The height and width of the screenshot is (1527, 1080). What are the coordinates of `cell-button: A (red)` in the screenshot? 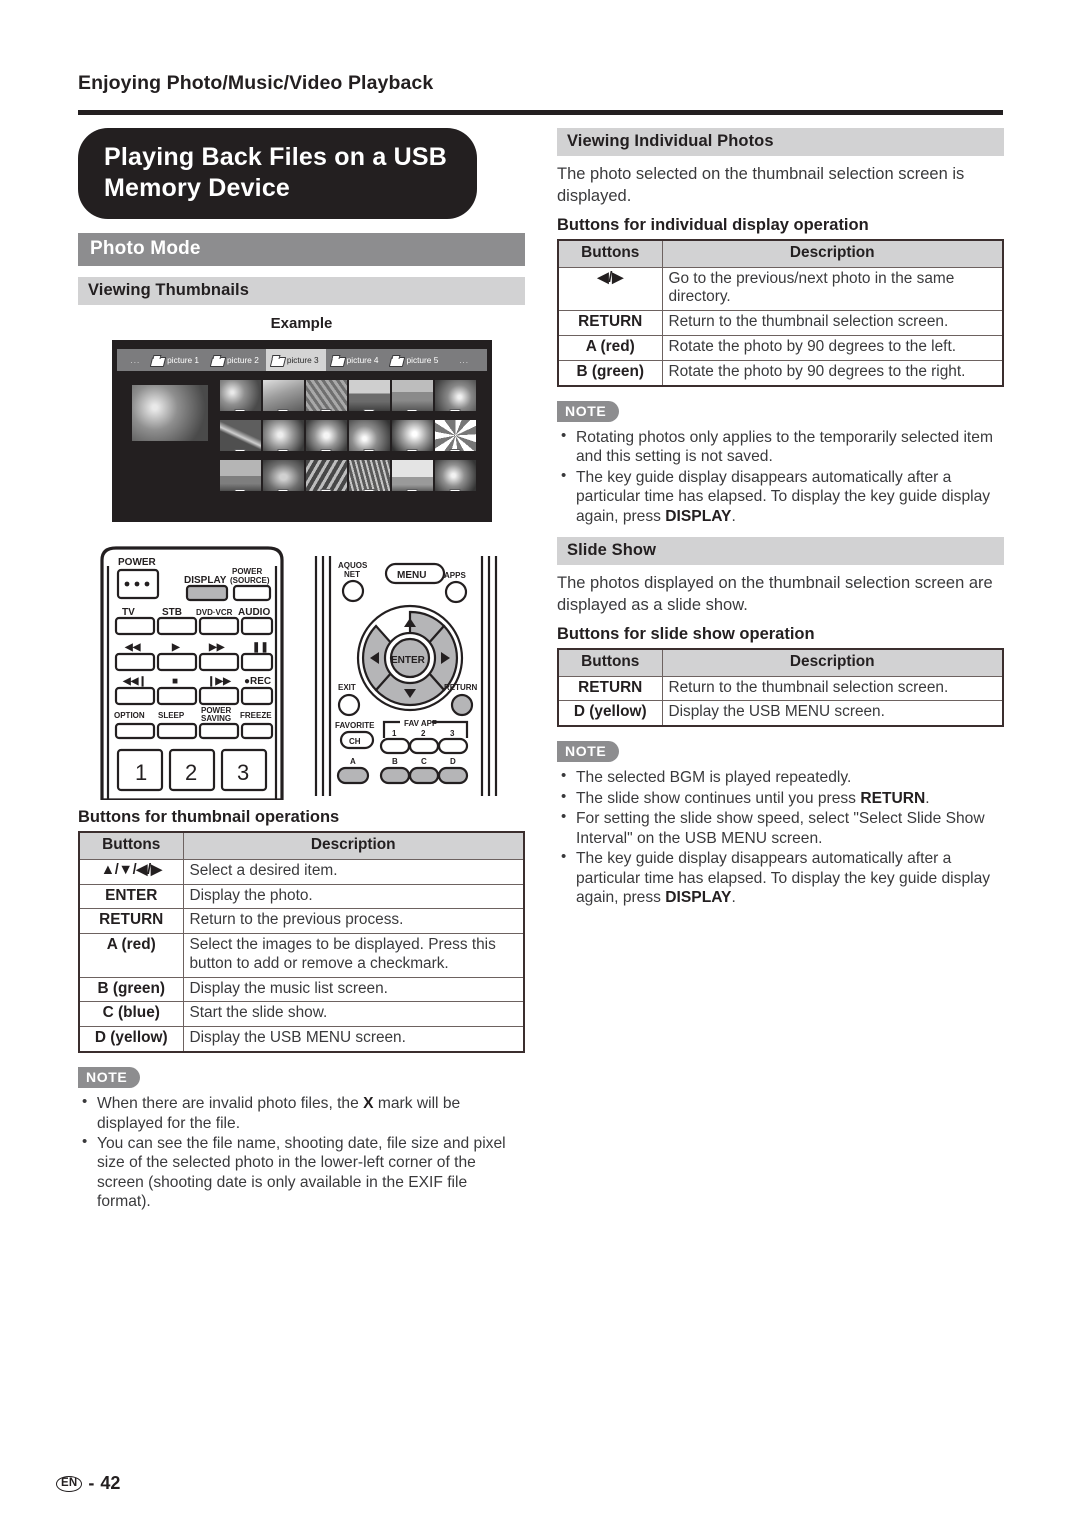 It's located at (610, 348).